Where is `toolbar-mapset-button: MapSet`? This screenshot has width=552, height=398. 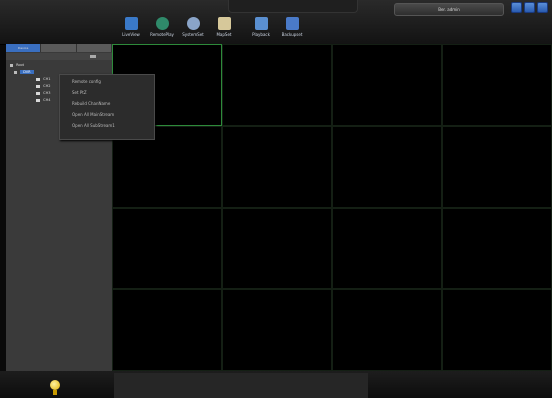
toolbar-mapset-button: MapSet is located at coordinates (224, 29).